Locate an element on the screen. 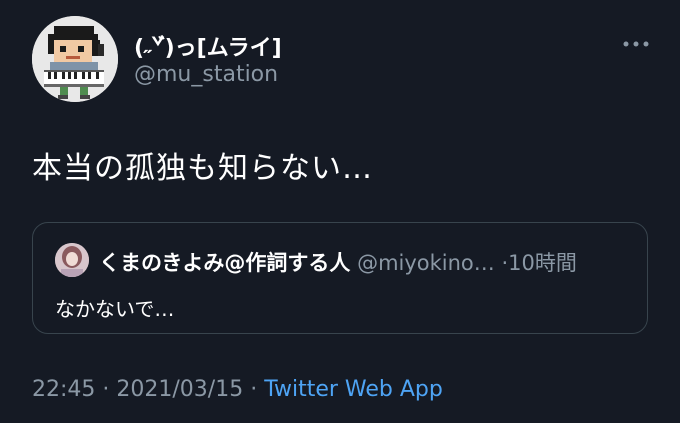 This screenshot has width=680, height=423. tweet-metadata: 22:45 · 2021/03/15 · Twitter Web App is located at coordinates (237, 389).